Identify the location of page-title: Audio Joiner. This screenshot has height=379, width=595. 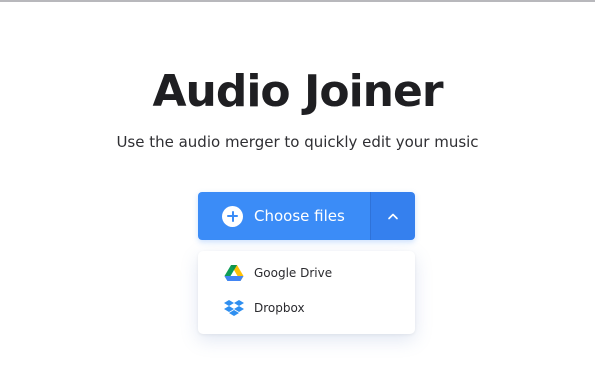
(297, 91).